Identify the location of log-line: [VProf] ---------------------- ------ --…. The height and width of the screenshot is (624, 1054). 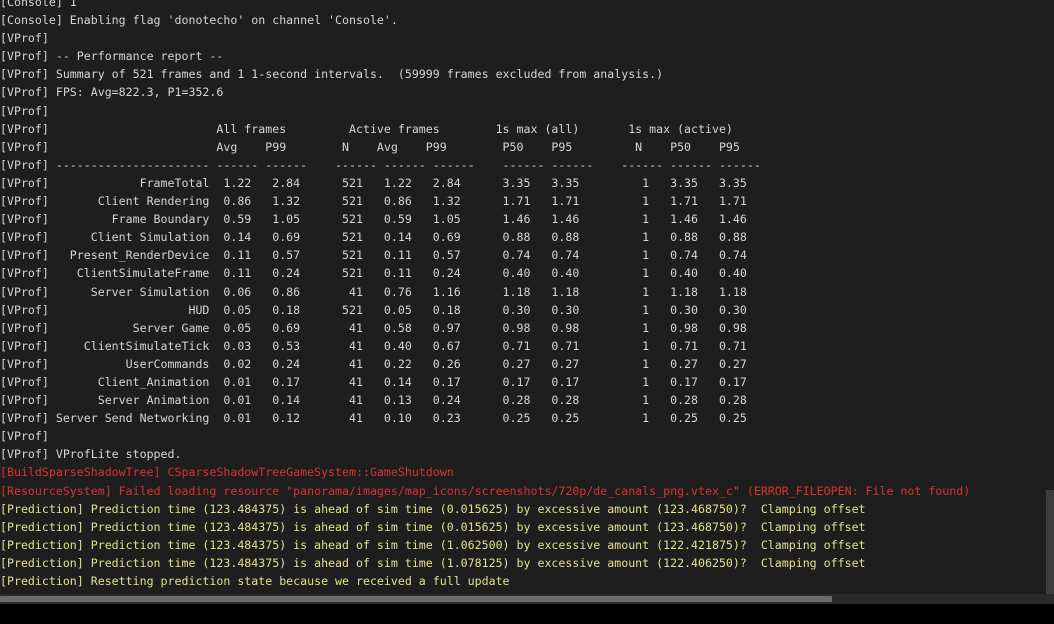
(380, 164).